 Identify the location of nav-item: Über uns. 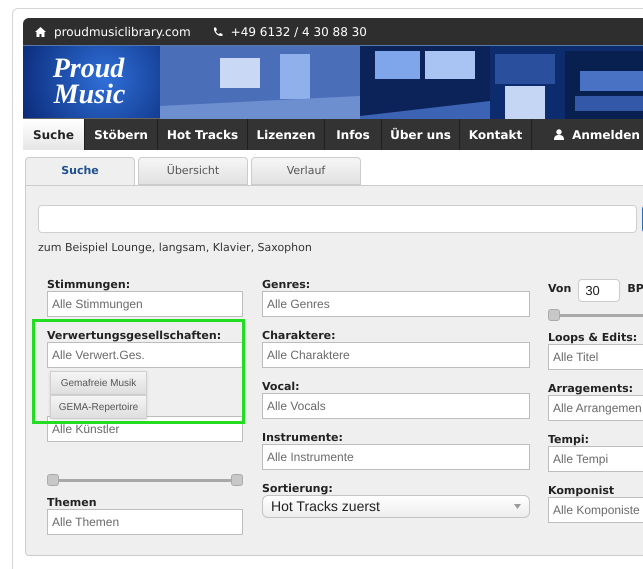
(421, 134).